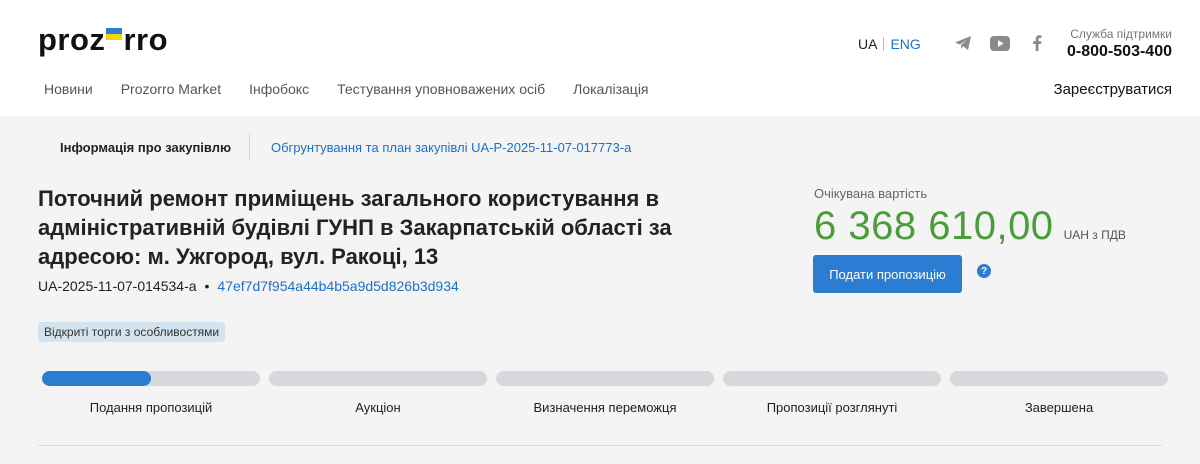 This screenshot has width=1200, height=464. Describe the element at coordinates (1059, 393) in the screenshot. I see `stage-completed: Завершена` at that location.